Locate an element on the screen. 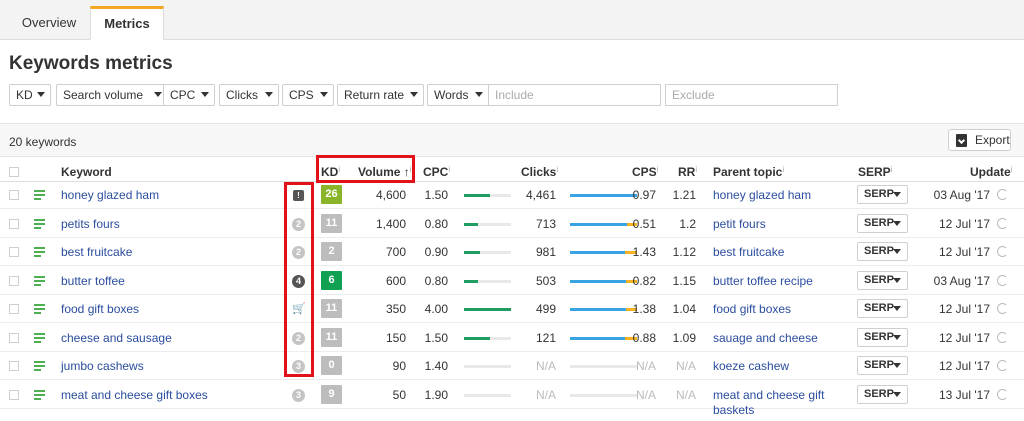  filter-words: Words is located at coordinates (458, 95).